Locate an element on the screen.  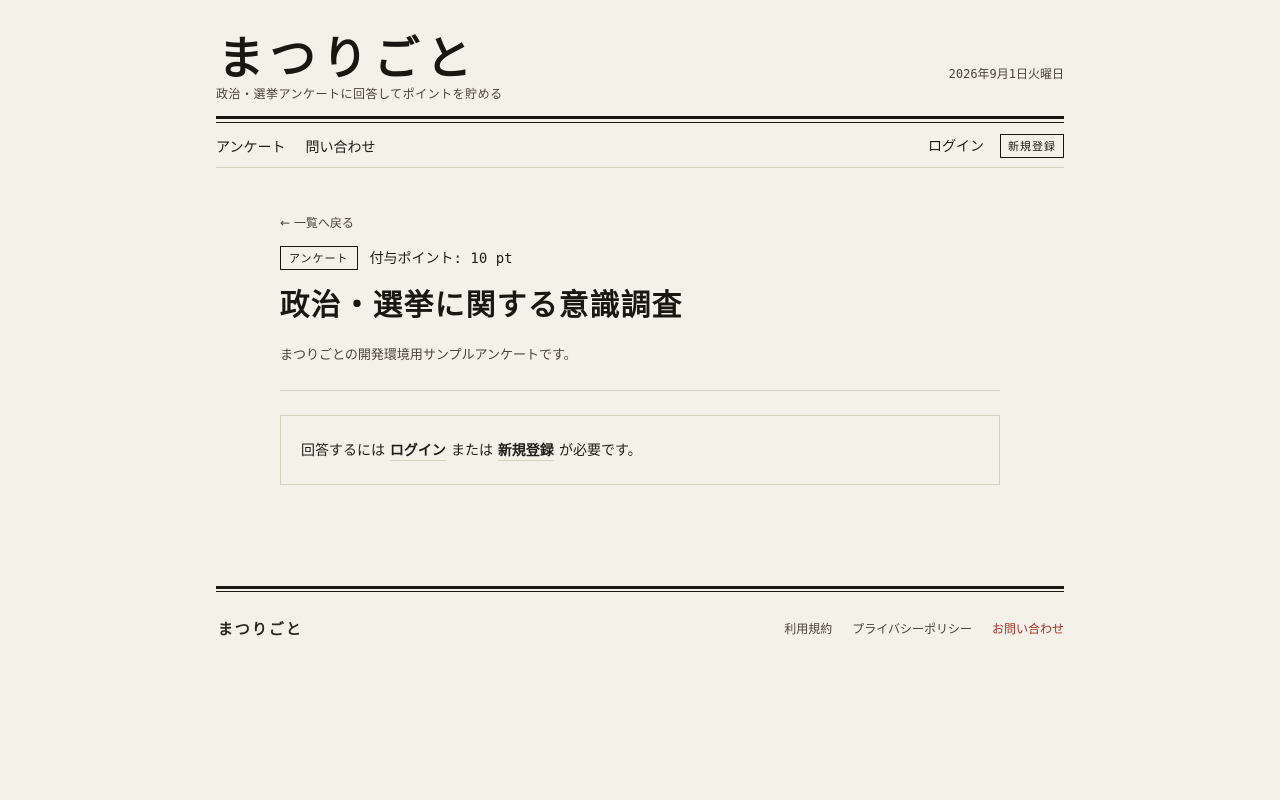
site-tagline: 政治・選挙アンケートに回答してポイントを貯める is located at coordinates (359, 94).